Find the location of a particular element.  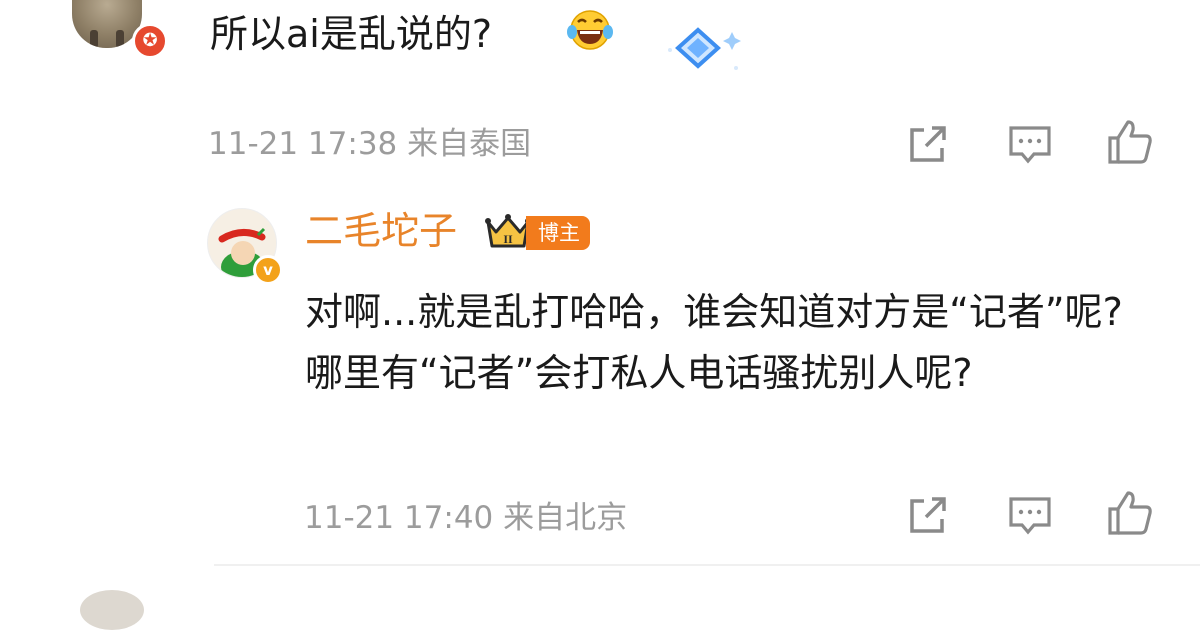

svg-text: II is located at coordinates (508, 239).